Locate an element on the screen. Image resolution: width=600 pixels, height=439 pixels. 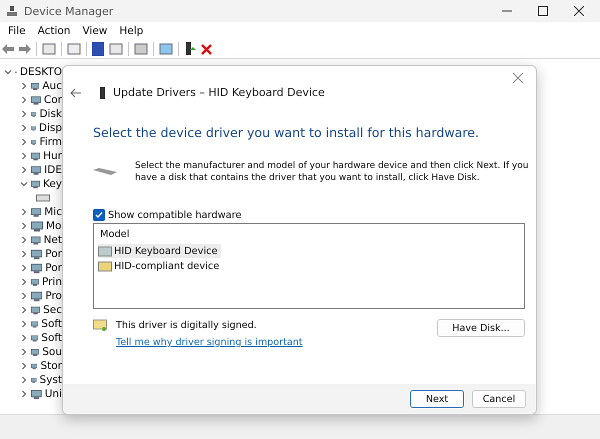
back-button is located at coordinates (76, 92).